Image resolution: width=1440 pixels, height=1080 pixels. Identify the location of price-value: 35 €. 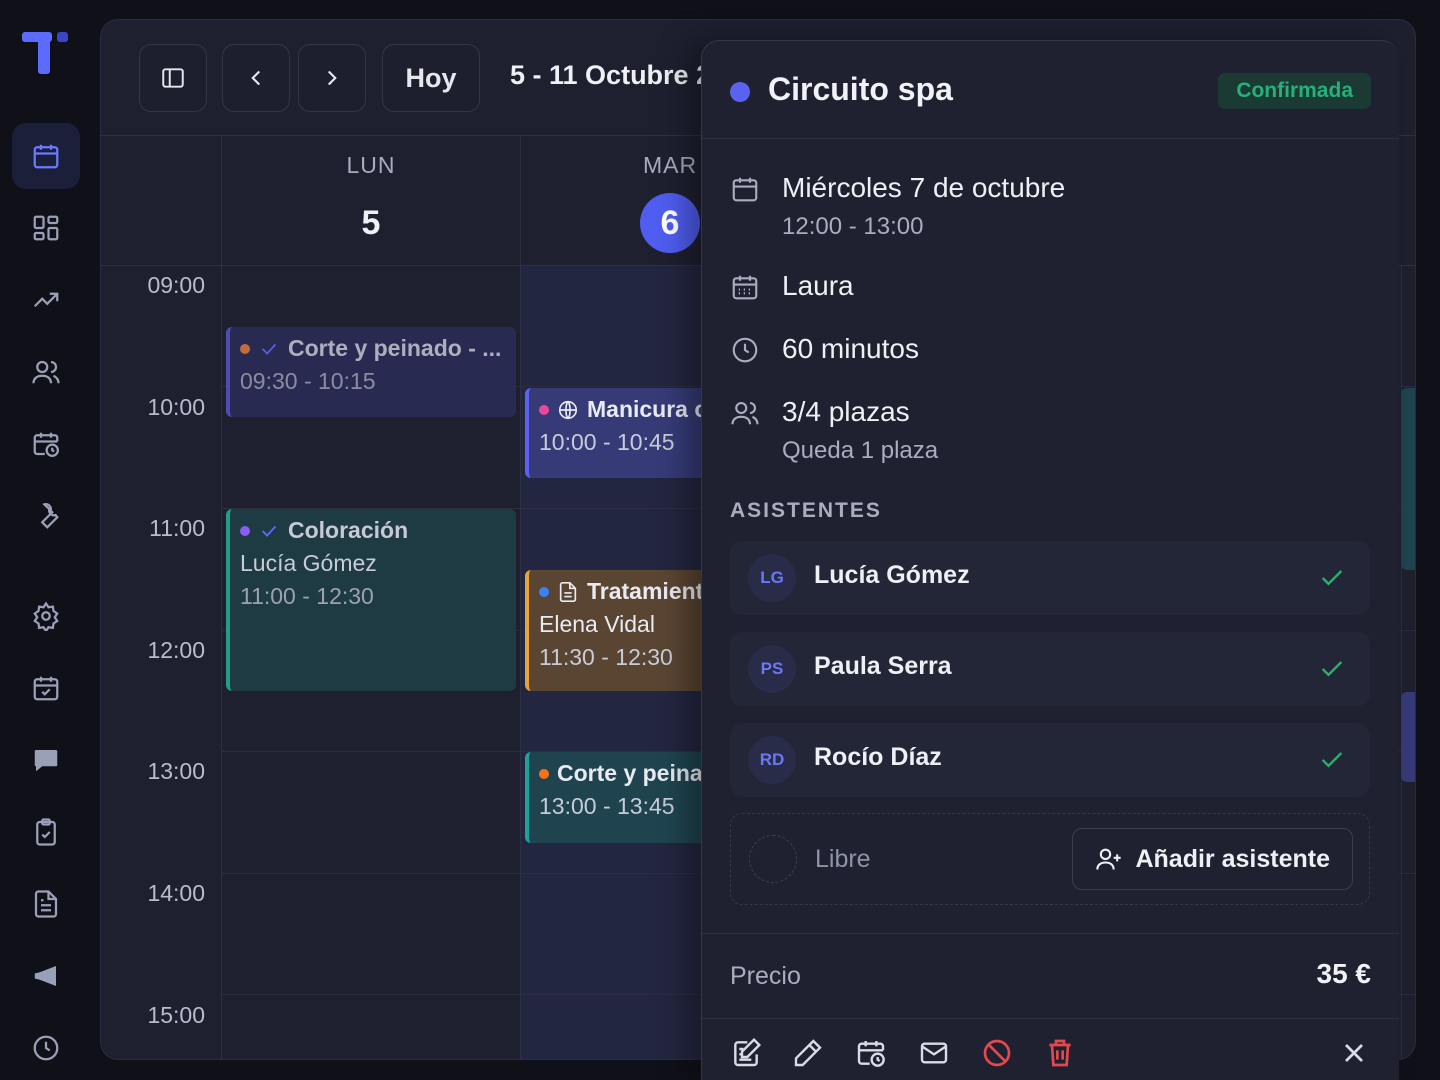
(1344, 973).